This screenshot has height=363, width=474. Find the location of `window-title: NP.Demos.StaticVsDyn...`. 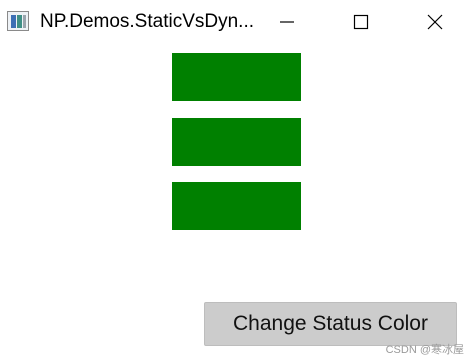

window-title: NP.Demos.StaticVsDyn... is located at coordinates (147, 21).